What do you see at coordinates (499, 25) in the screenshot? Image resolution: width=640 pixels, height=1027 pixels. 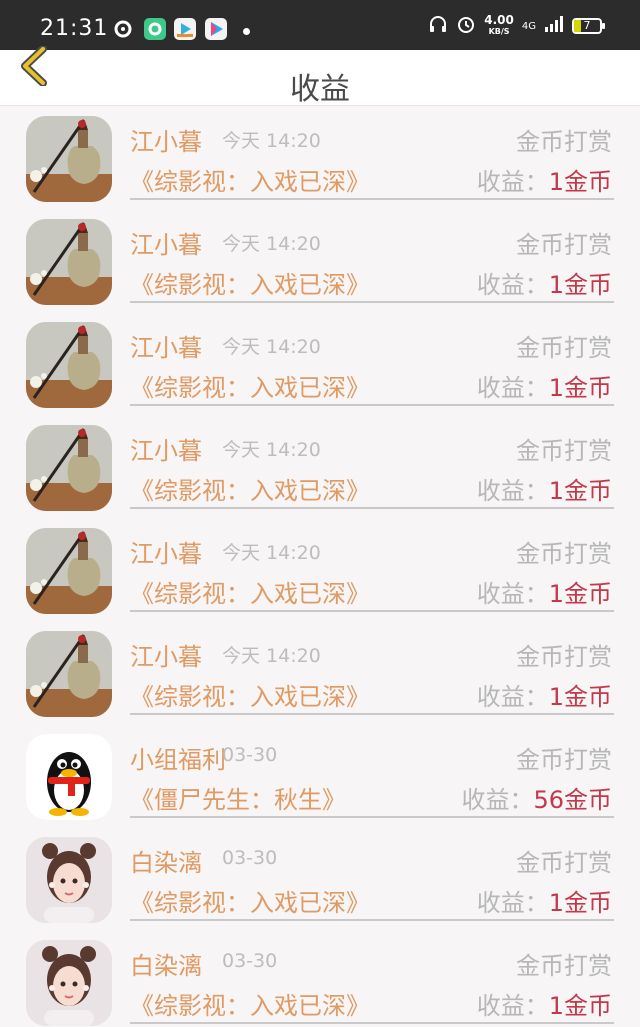 I see `net-speed: 4.00 KB/S` at bounding box center [499, 25].